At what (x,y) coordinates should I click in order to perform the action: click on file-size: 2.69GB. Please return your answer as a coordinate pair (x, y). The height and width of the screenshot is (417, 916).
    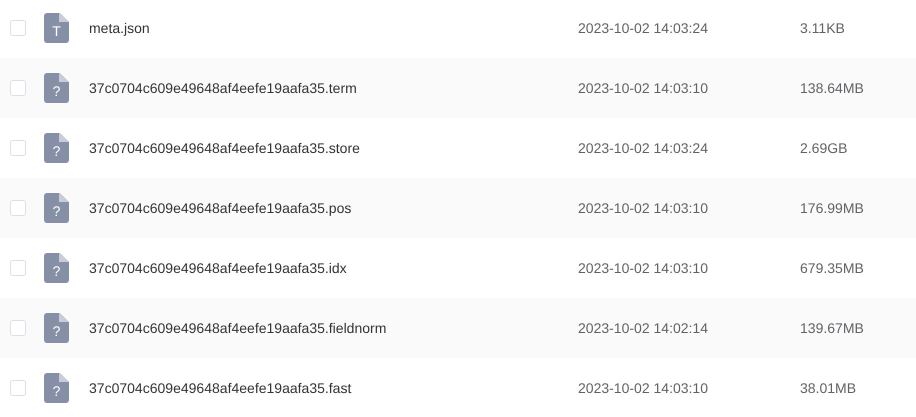
    Looking at the image, I should click on (824, 148).